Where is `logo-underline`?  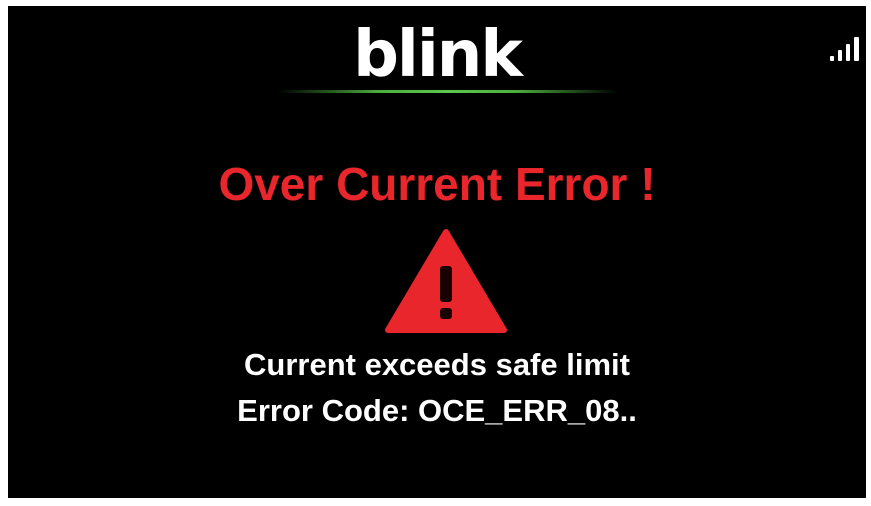
logo-underline is located at coordinates (448, 91).